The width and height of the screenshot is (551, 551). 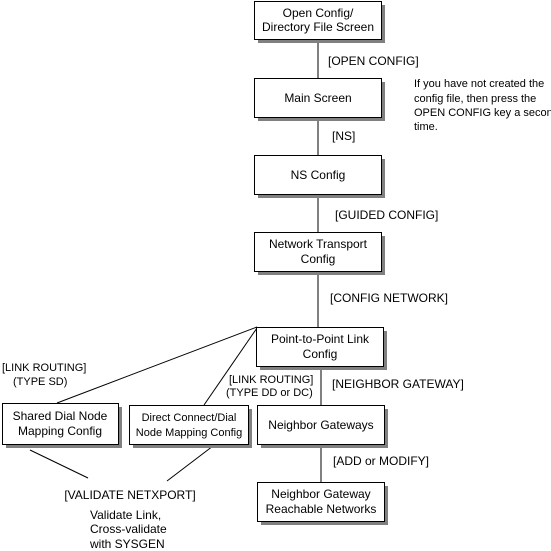 What do you see at coordinates (40, 382) in the screenshot?
I see `label-link-routing-sd-type: (TYPE SD)` at bounding box center [40, 382].